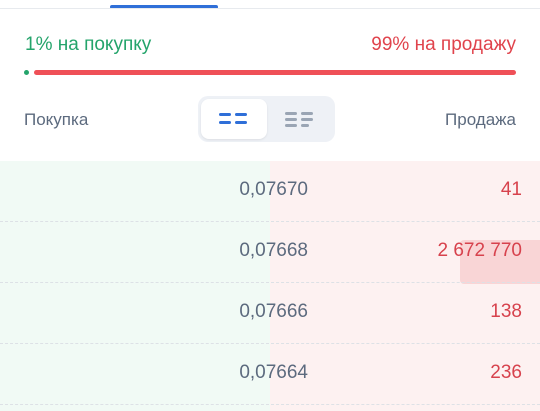  Describe the element at coordinates (480, 119) in the screenshot. I see `sell-column-header: Продажа` at that location.